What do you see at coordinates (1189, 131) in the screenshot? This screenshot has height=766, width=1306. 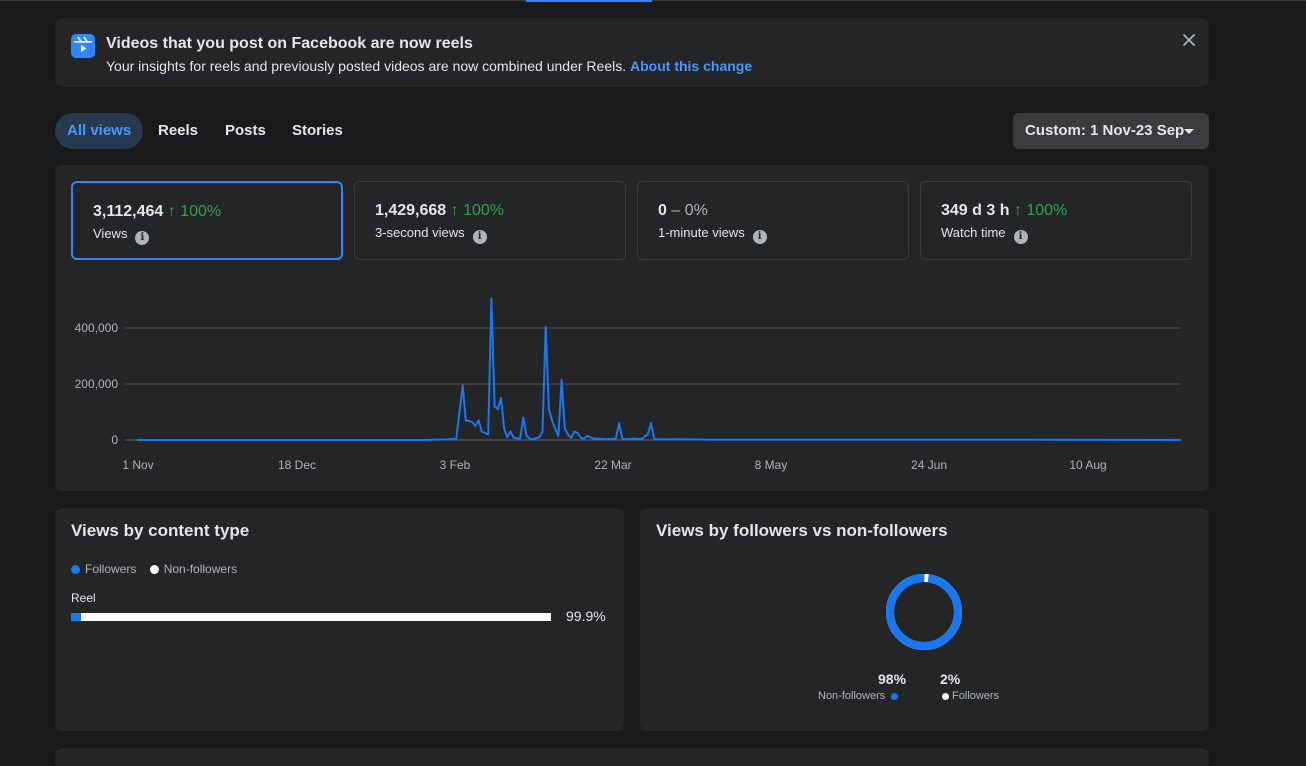 I see `caret-down-icon` at bounding box center [1189, 131].